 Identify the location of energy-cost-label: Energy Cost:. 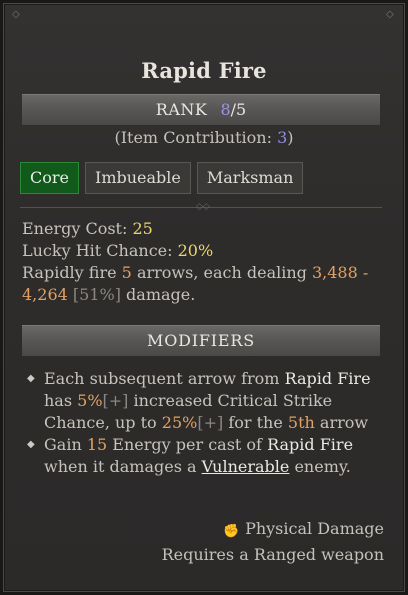
(77, 228).